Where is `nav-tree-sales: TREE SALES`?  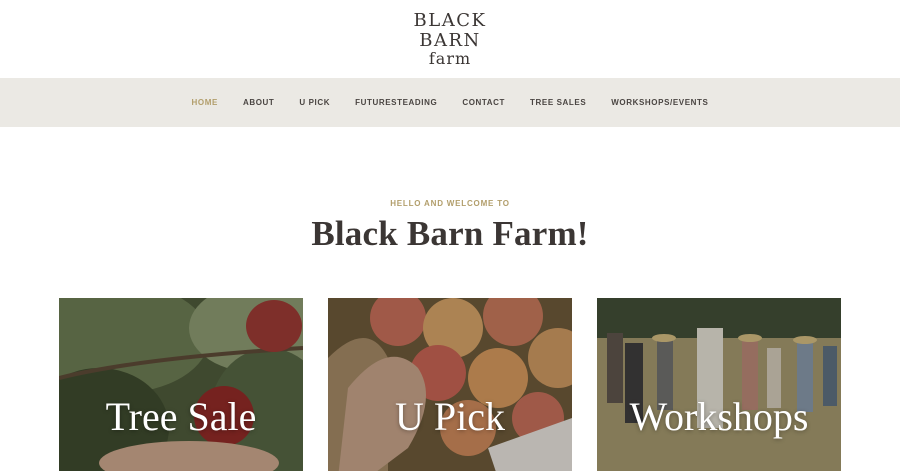 nav-tree-sales: TREE SALES is located at coordinates (558, 102).